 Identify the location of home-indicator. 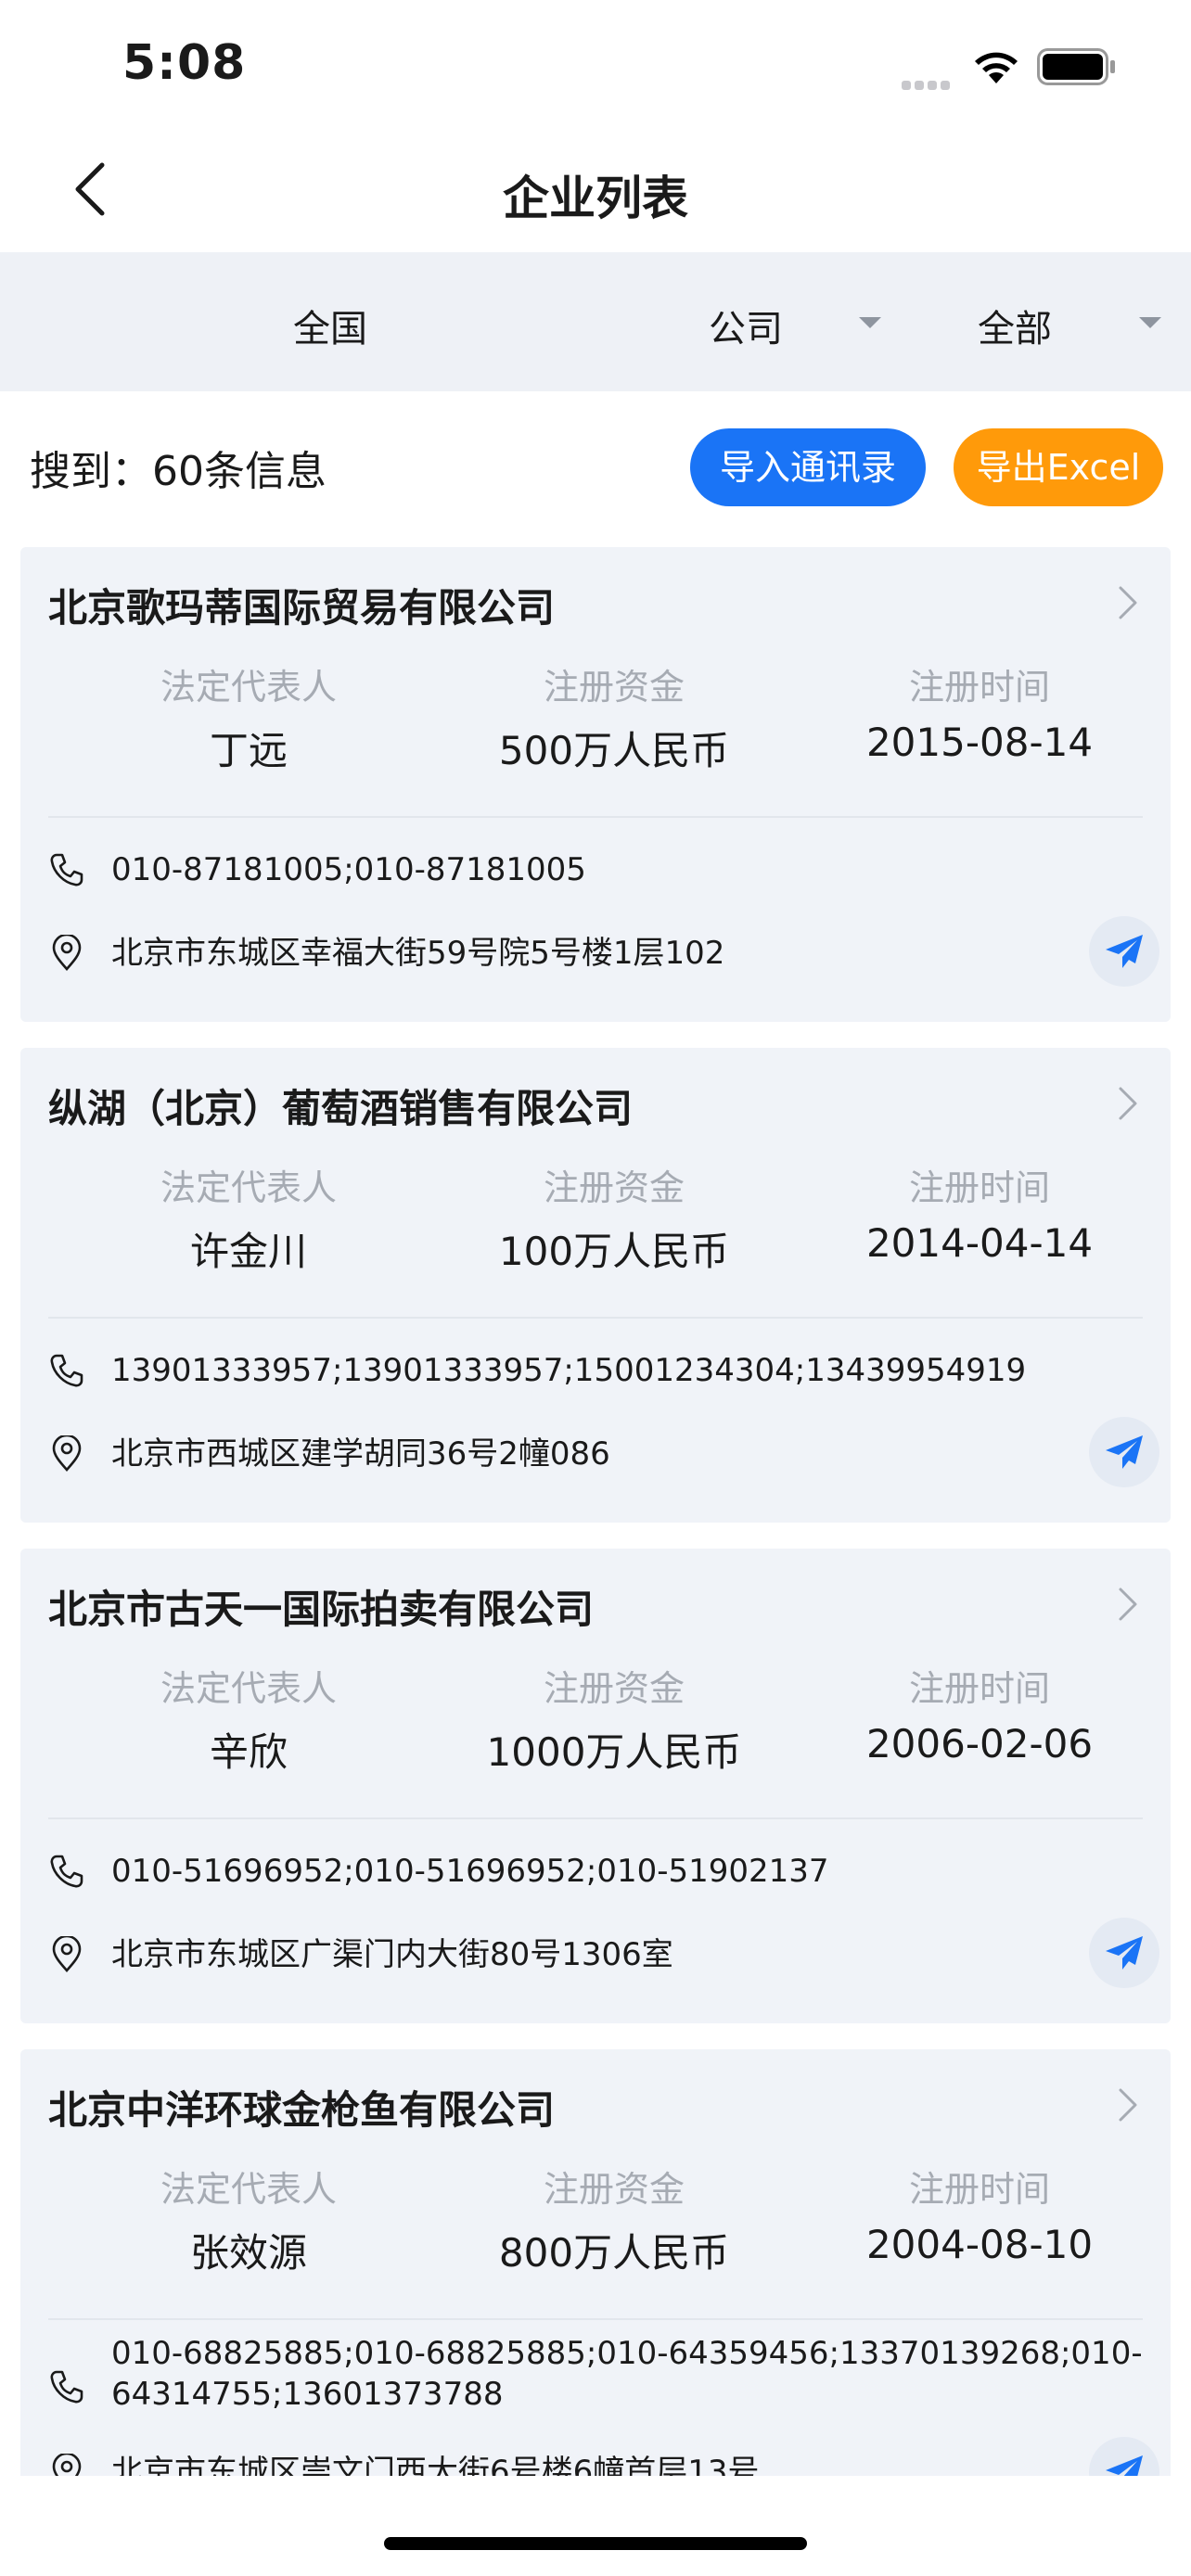
(595, 2543).